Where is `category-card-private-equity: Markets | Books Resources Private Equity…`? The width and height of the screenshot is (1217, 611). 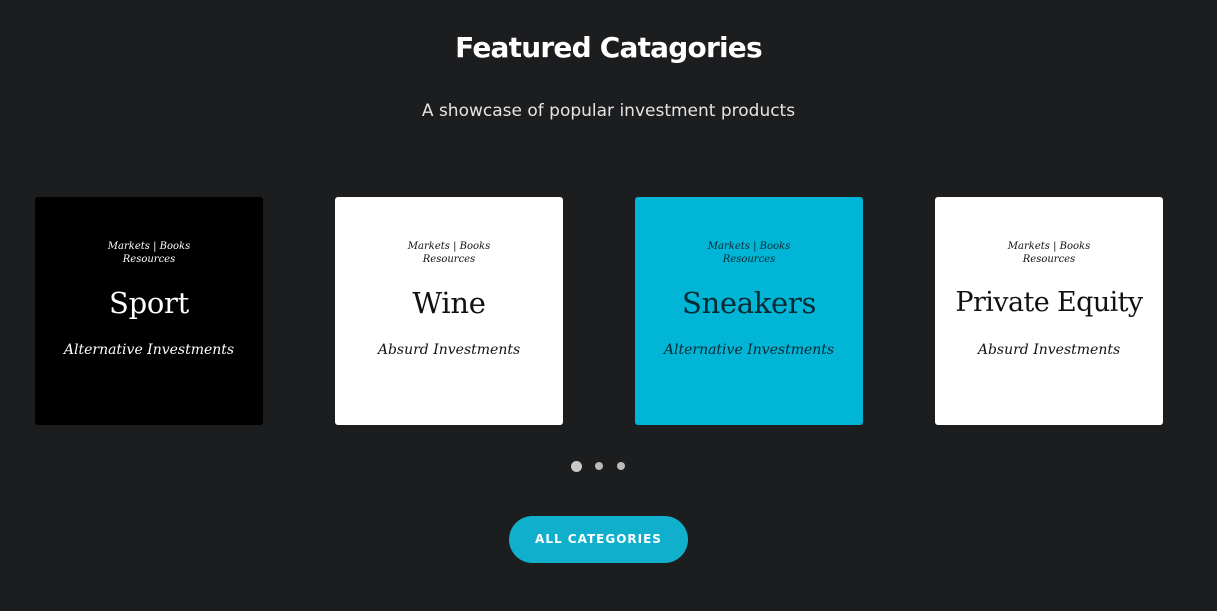 category-card-private-equity: Markets | Books Resources Private Equity… is located at coordinates (1049, 311).